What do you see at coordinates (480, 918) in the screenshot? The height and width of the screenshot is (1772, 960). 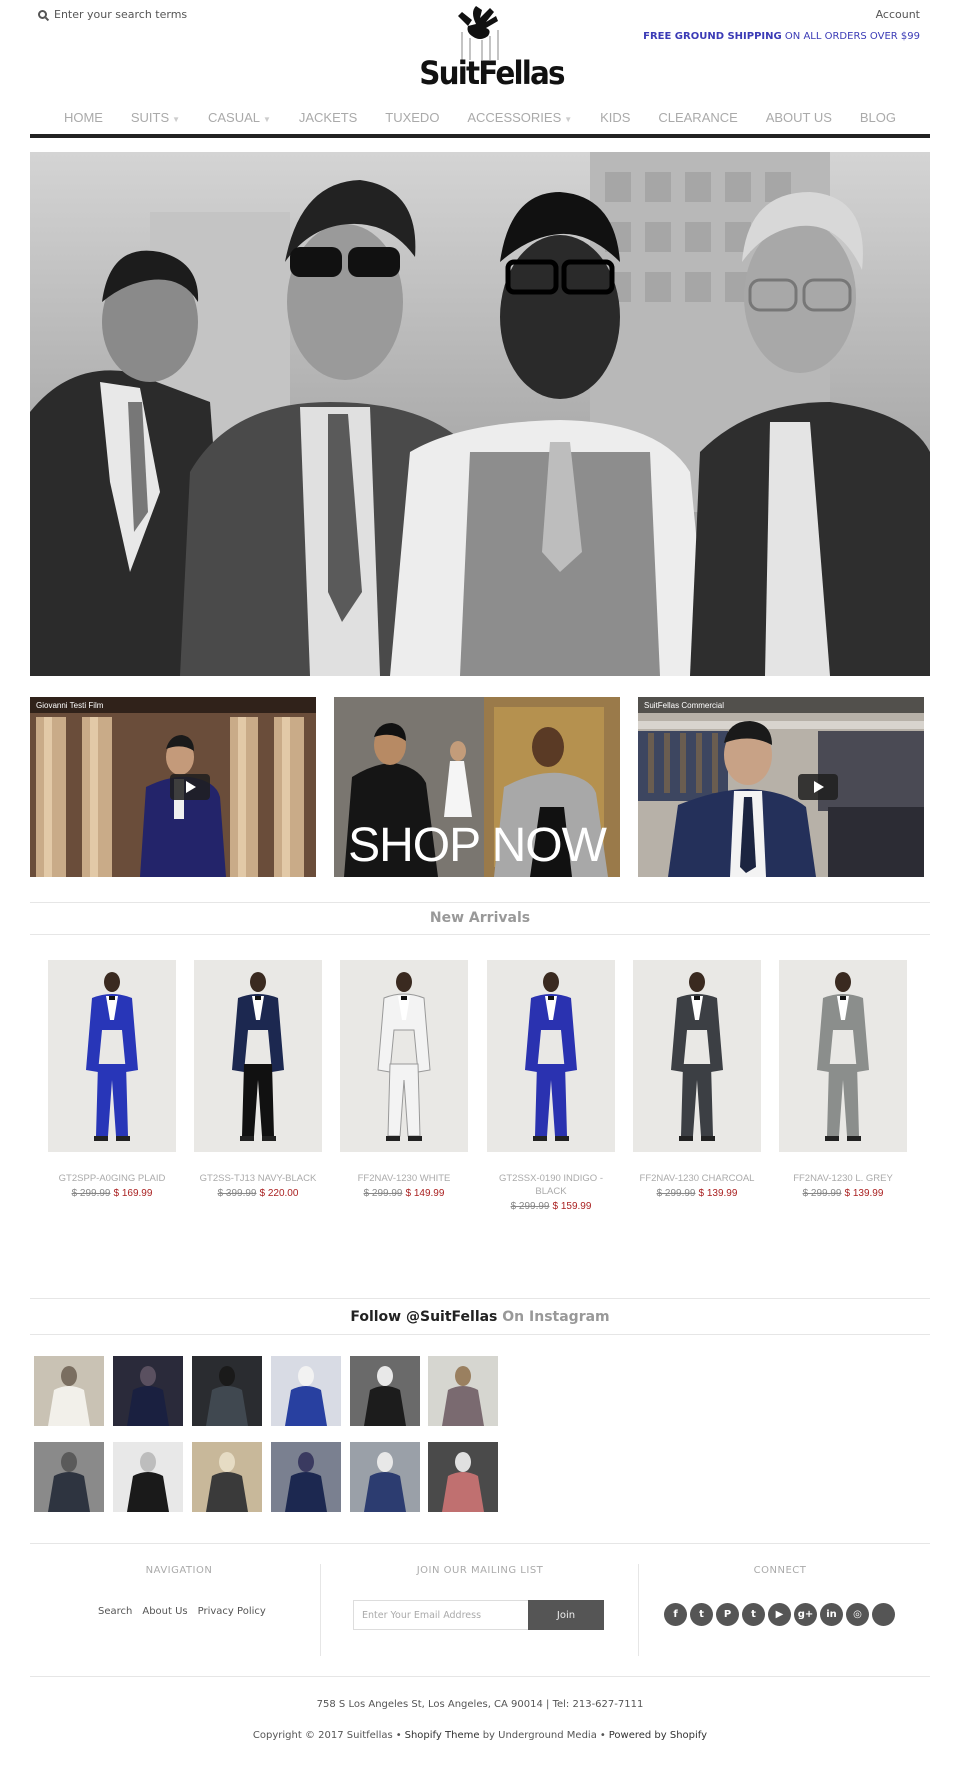 I see `new-arrivals-title: New Arrivals` at bounding box center [480, 918].